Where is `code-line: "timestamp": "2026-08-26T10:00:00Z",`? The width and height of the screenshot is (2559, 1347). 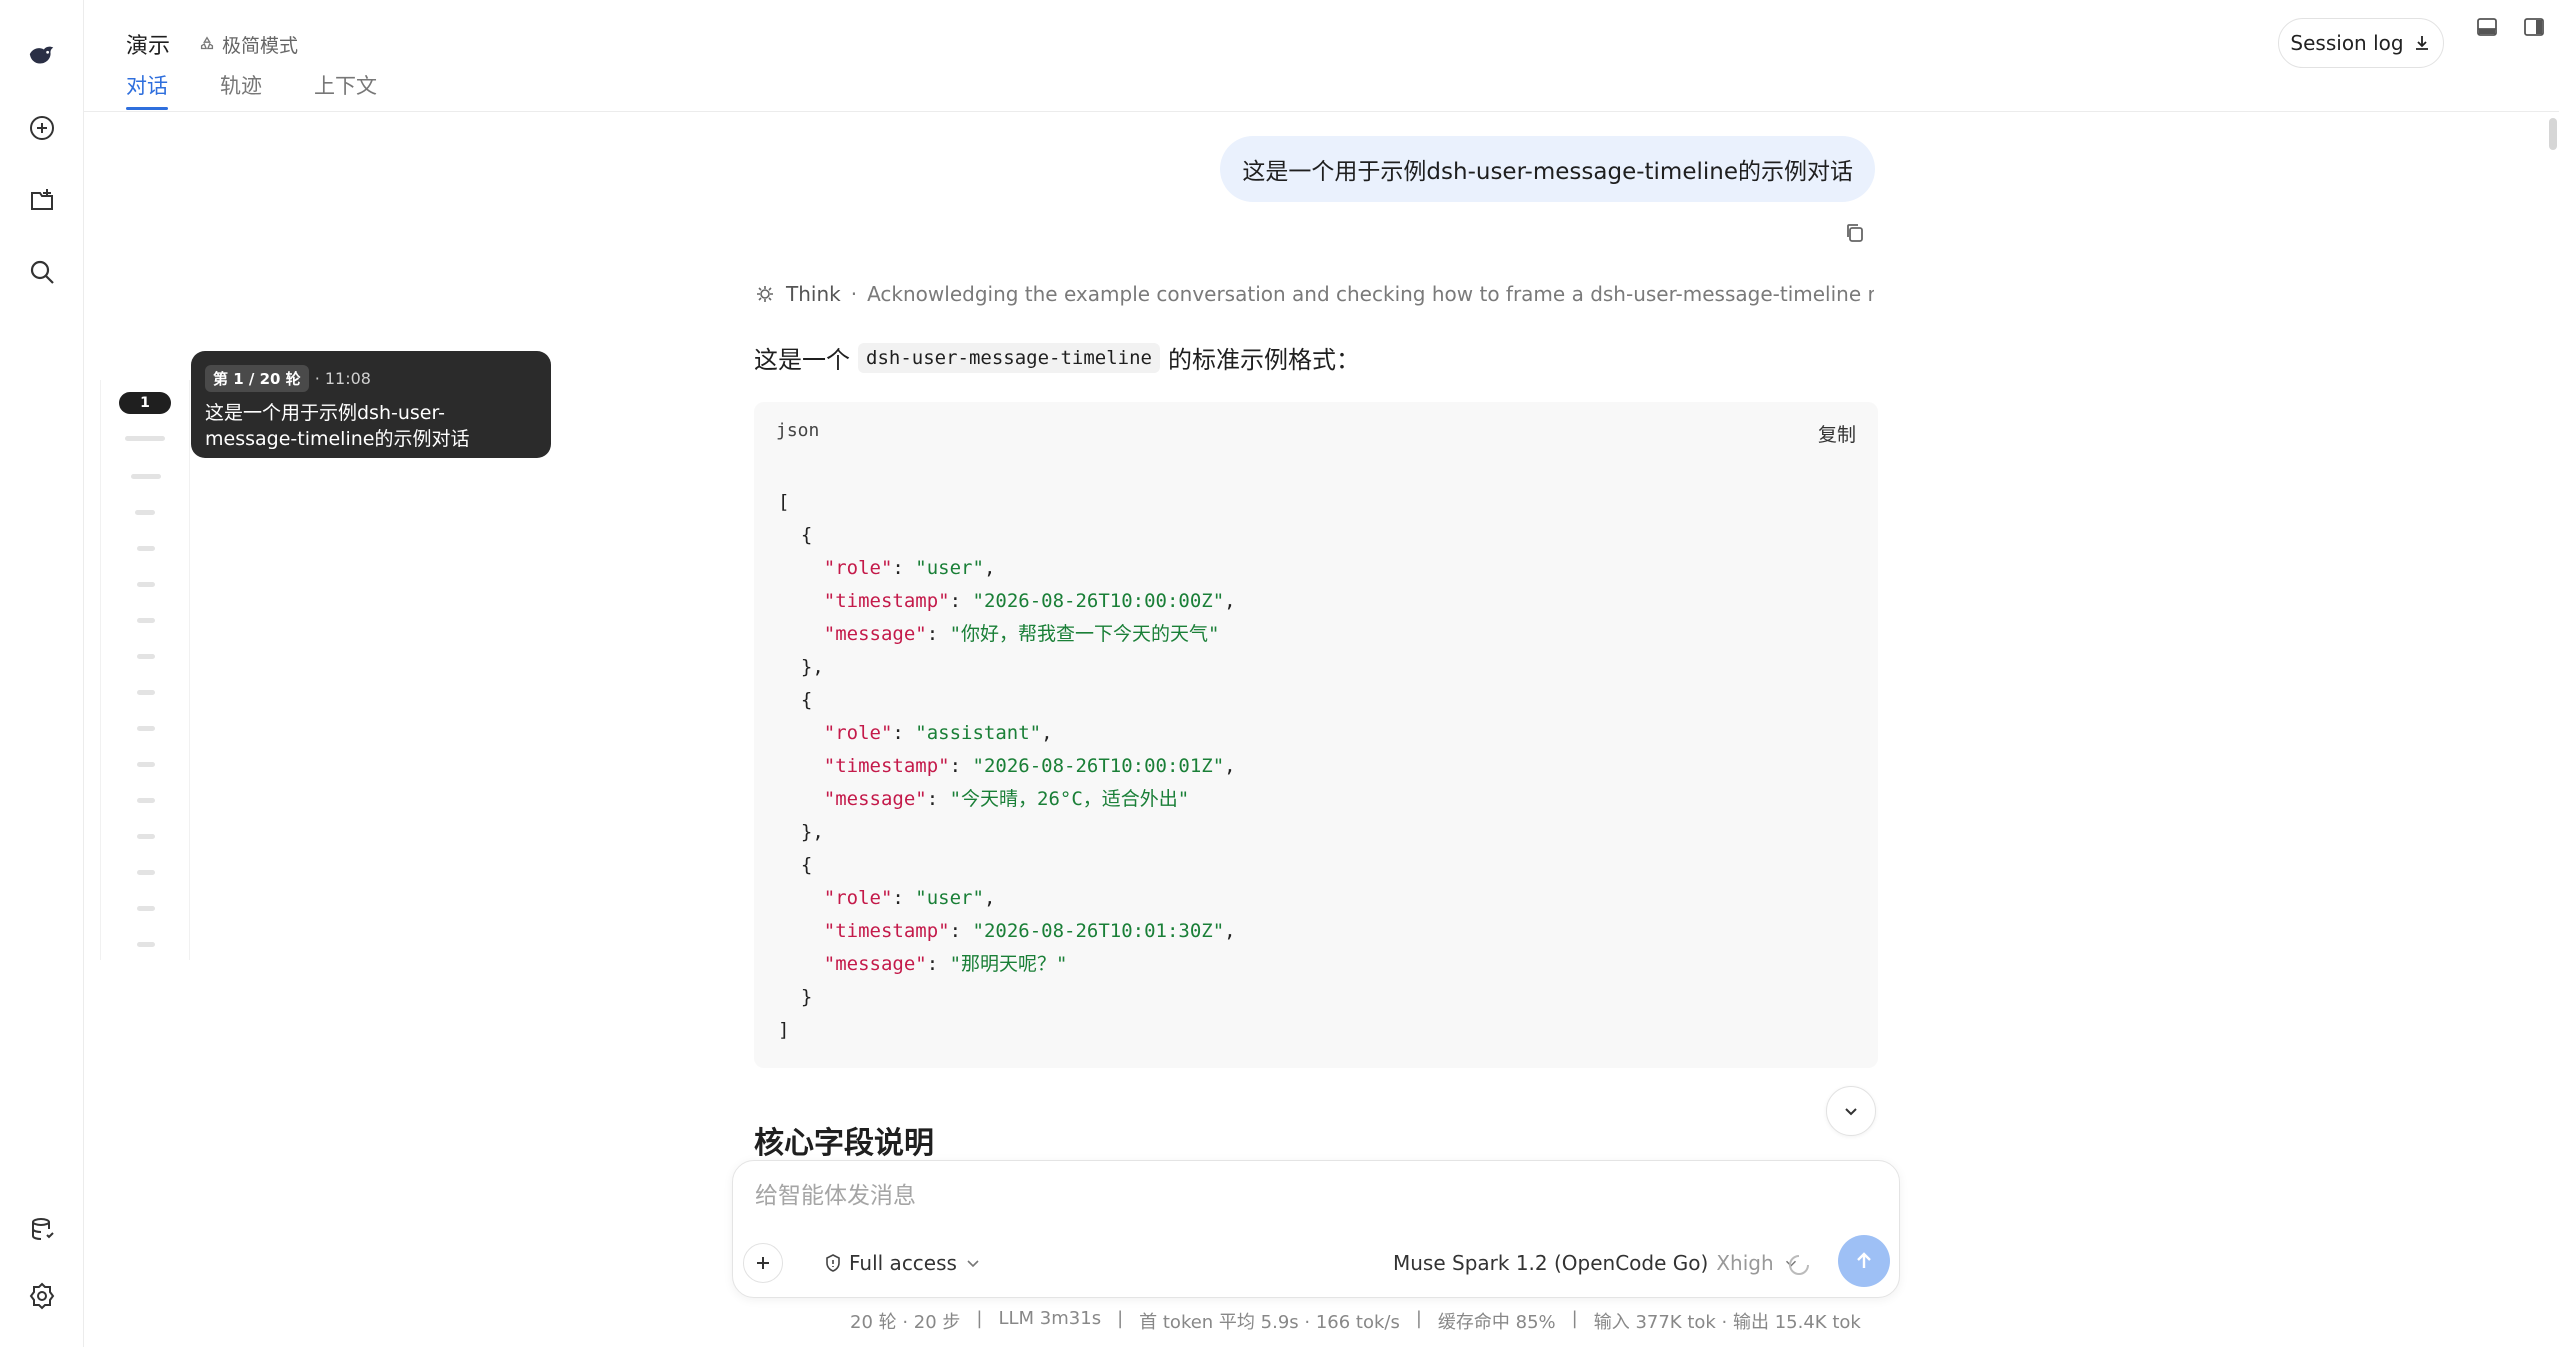
code-line: "timestamp": "2026-08-26T10:00:00Z", is located at coordinates (1029, 601).